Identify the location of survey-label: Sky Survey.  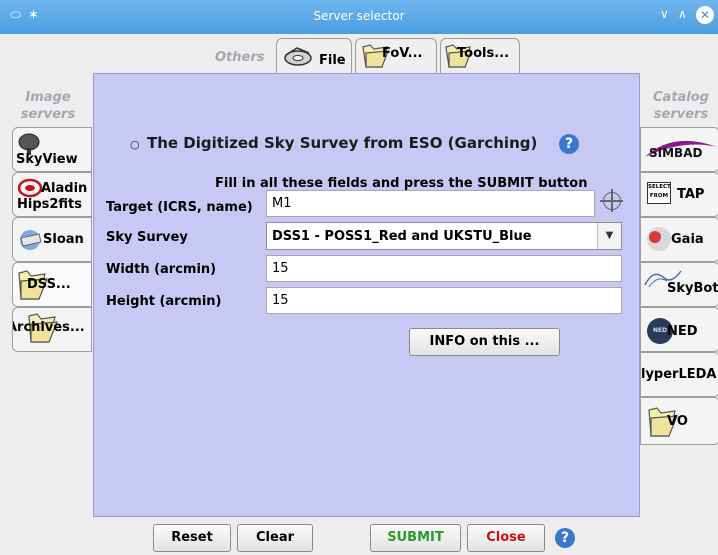
(147, 237).